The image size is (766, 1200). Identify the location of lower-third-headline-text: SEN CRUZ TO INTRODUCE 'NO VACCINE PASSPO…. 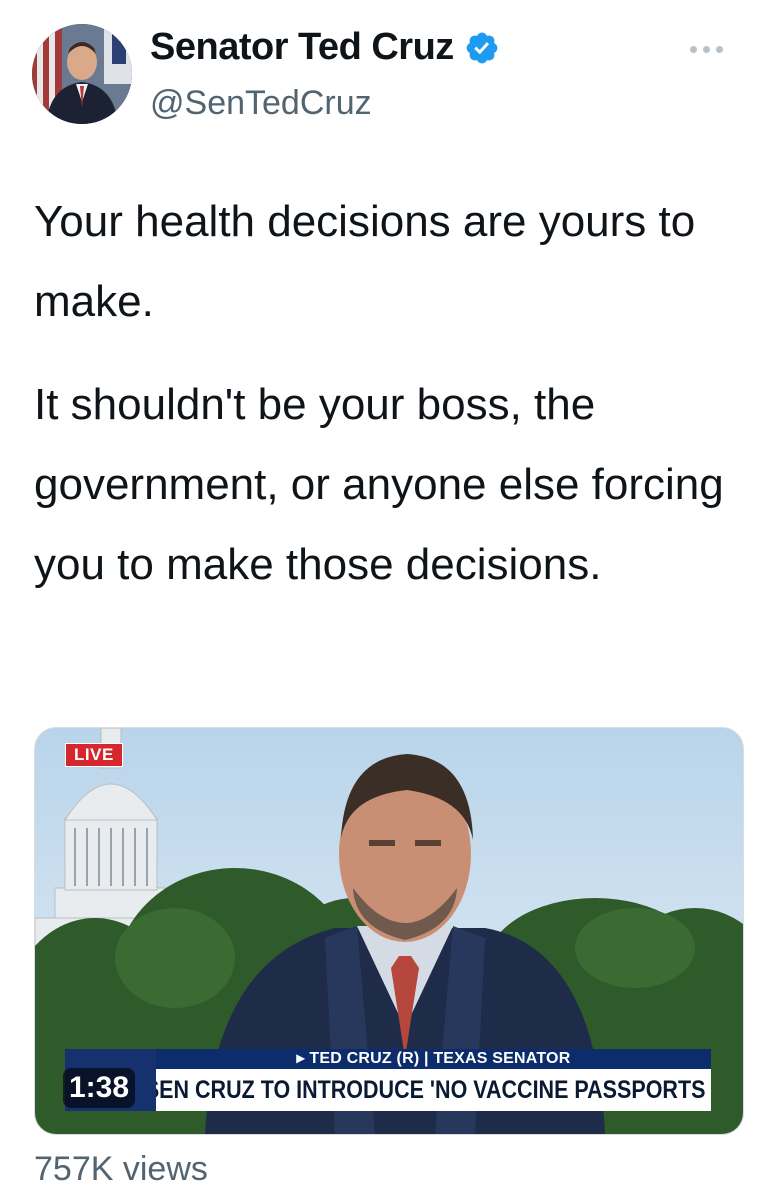
(433, 1090).